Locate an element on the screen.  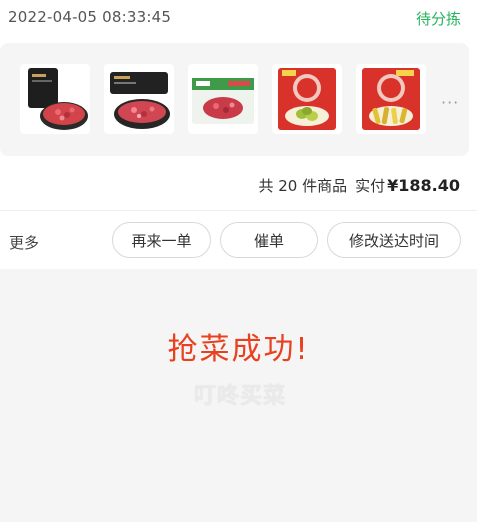
success-message: 抢菜成功! is located at coordinates (238, 349).